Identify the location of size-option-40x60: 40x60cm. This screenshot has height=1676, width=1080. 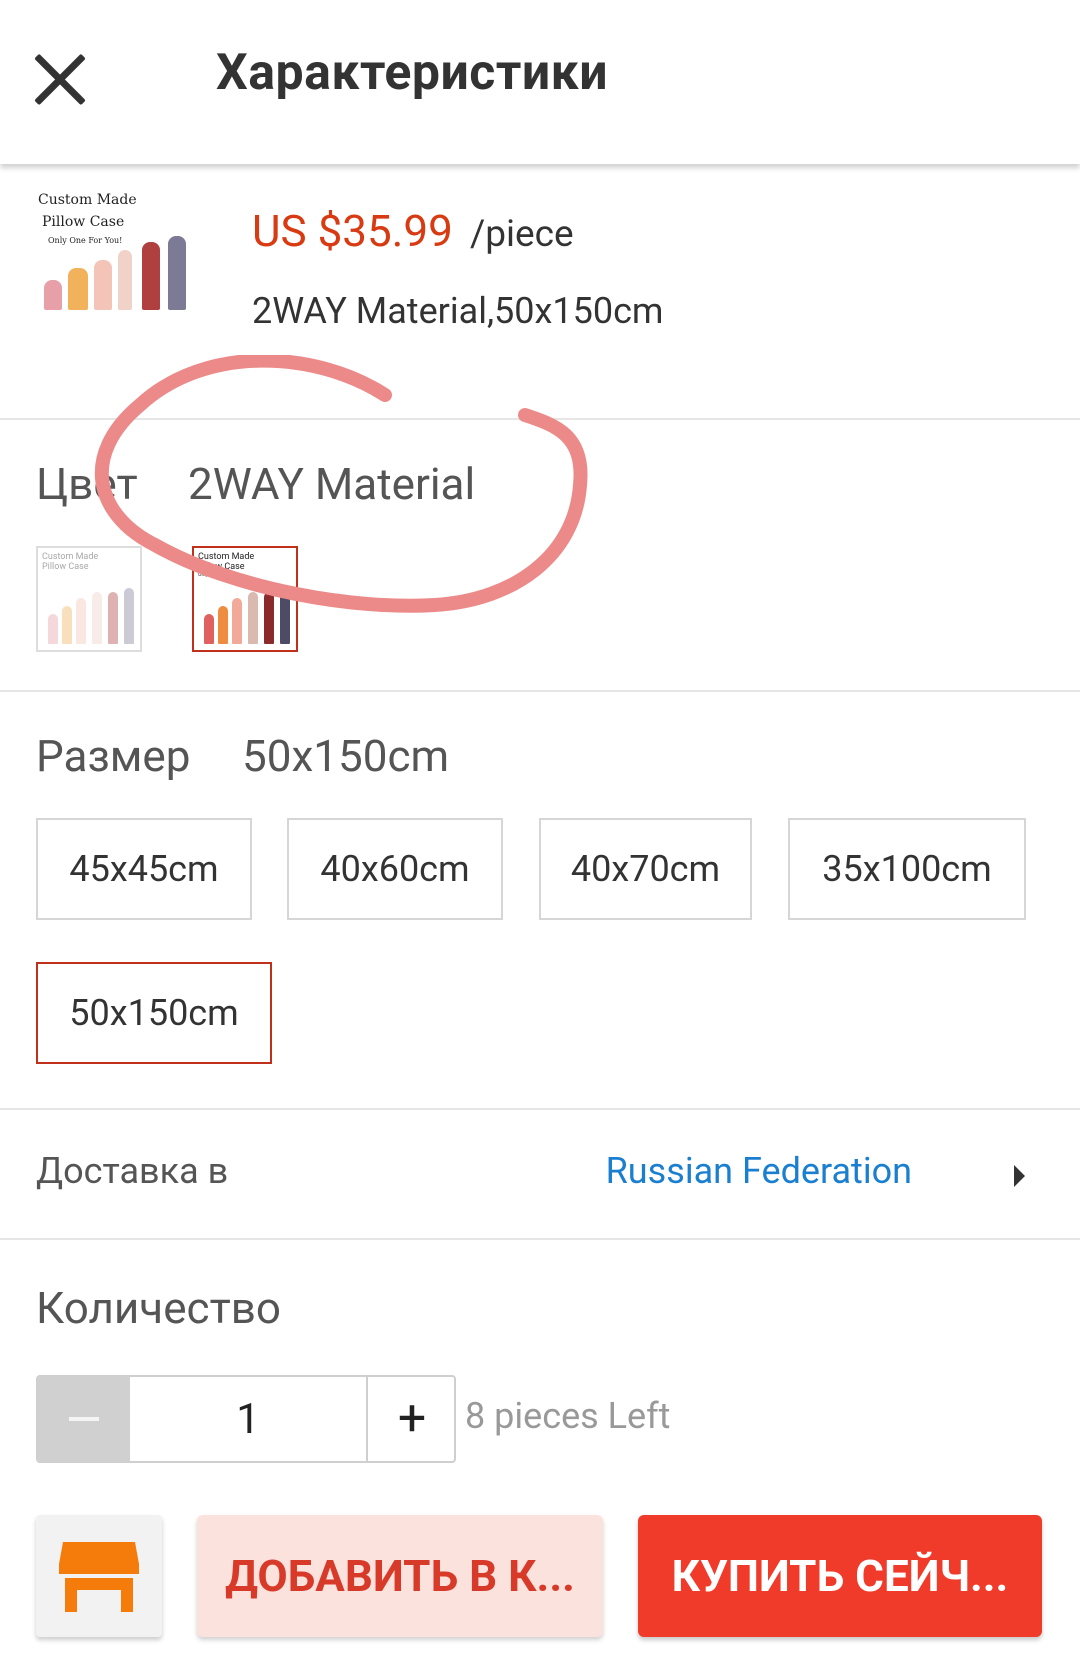
(395, 869).